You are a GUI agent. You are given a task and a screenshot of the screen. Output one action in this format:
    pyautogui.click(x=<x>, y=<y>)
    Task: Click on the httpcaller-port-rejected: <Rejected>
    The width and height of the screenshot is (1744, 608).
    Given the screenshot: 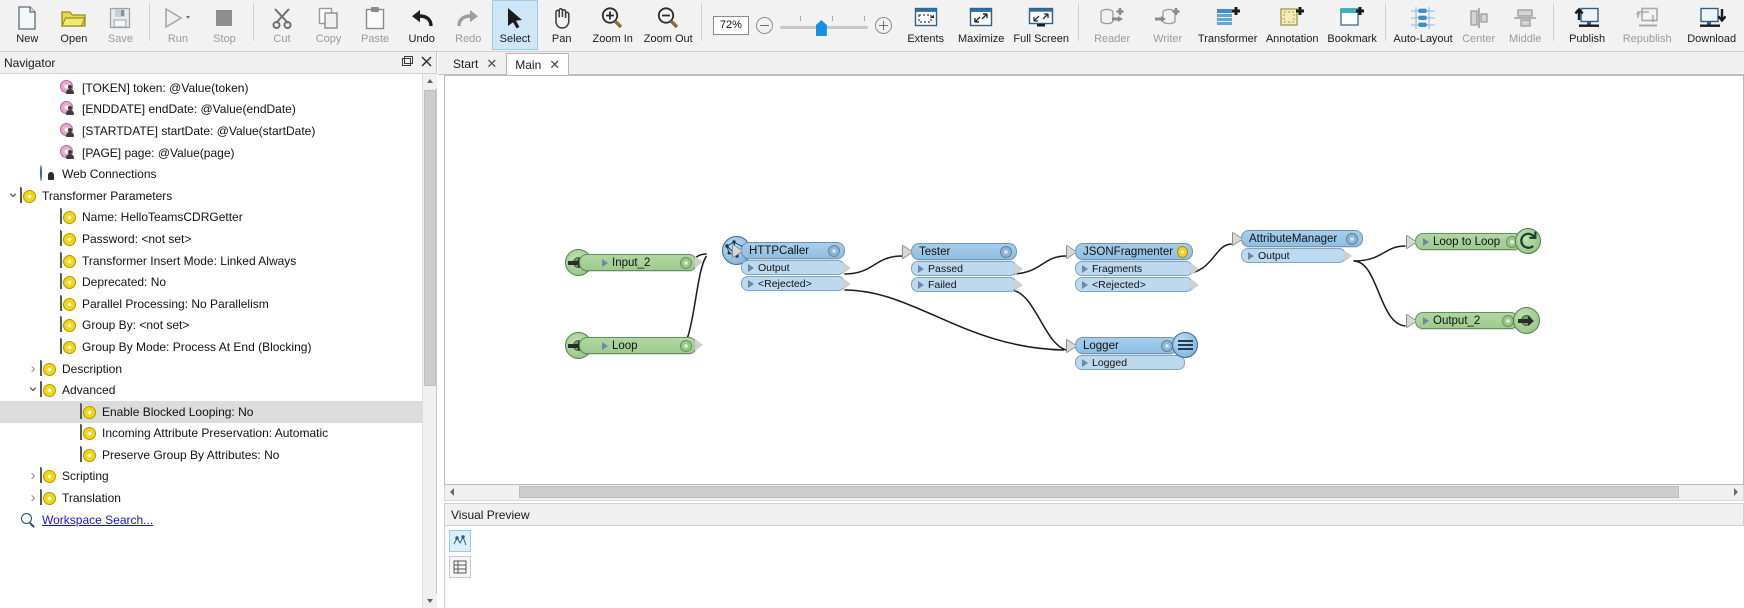 What is the action you would take?
    pyautogui.click(x=796, y=283)
    